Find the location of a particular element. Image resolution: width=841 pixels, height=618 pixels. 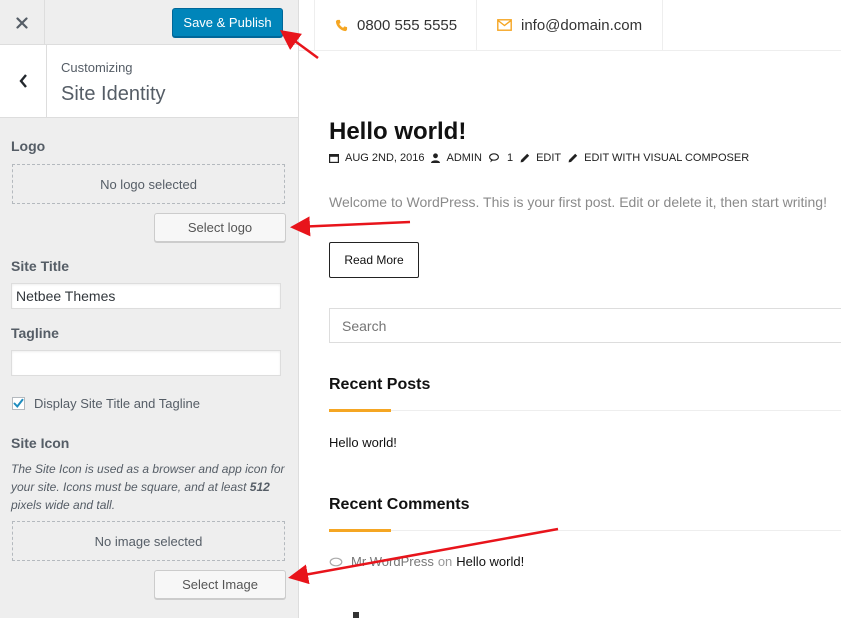

recent-comments-accent is located at coordinates (360, 530).